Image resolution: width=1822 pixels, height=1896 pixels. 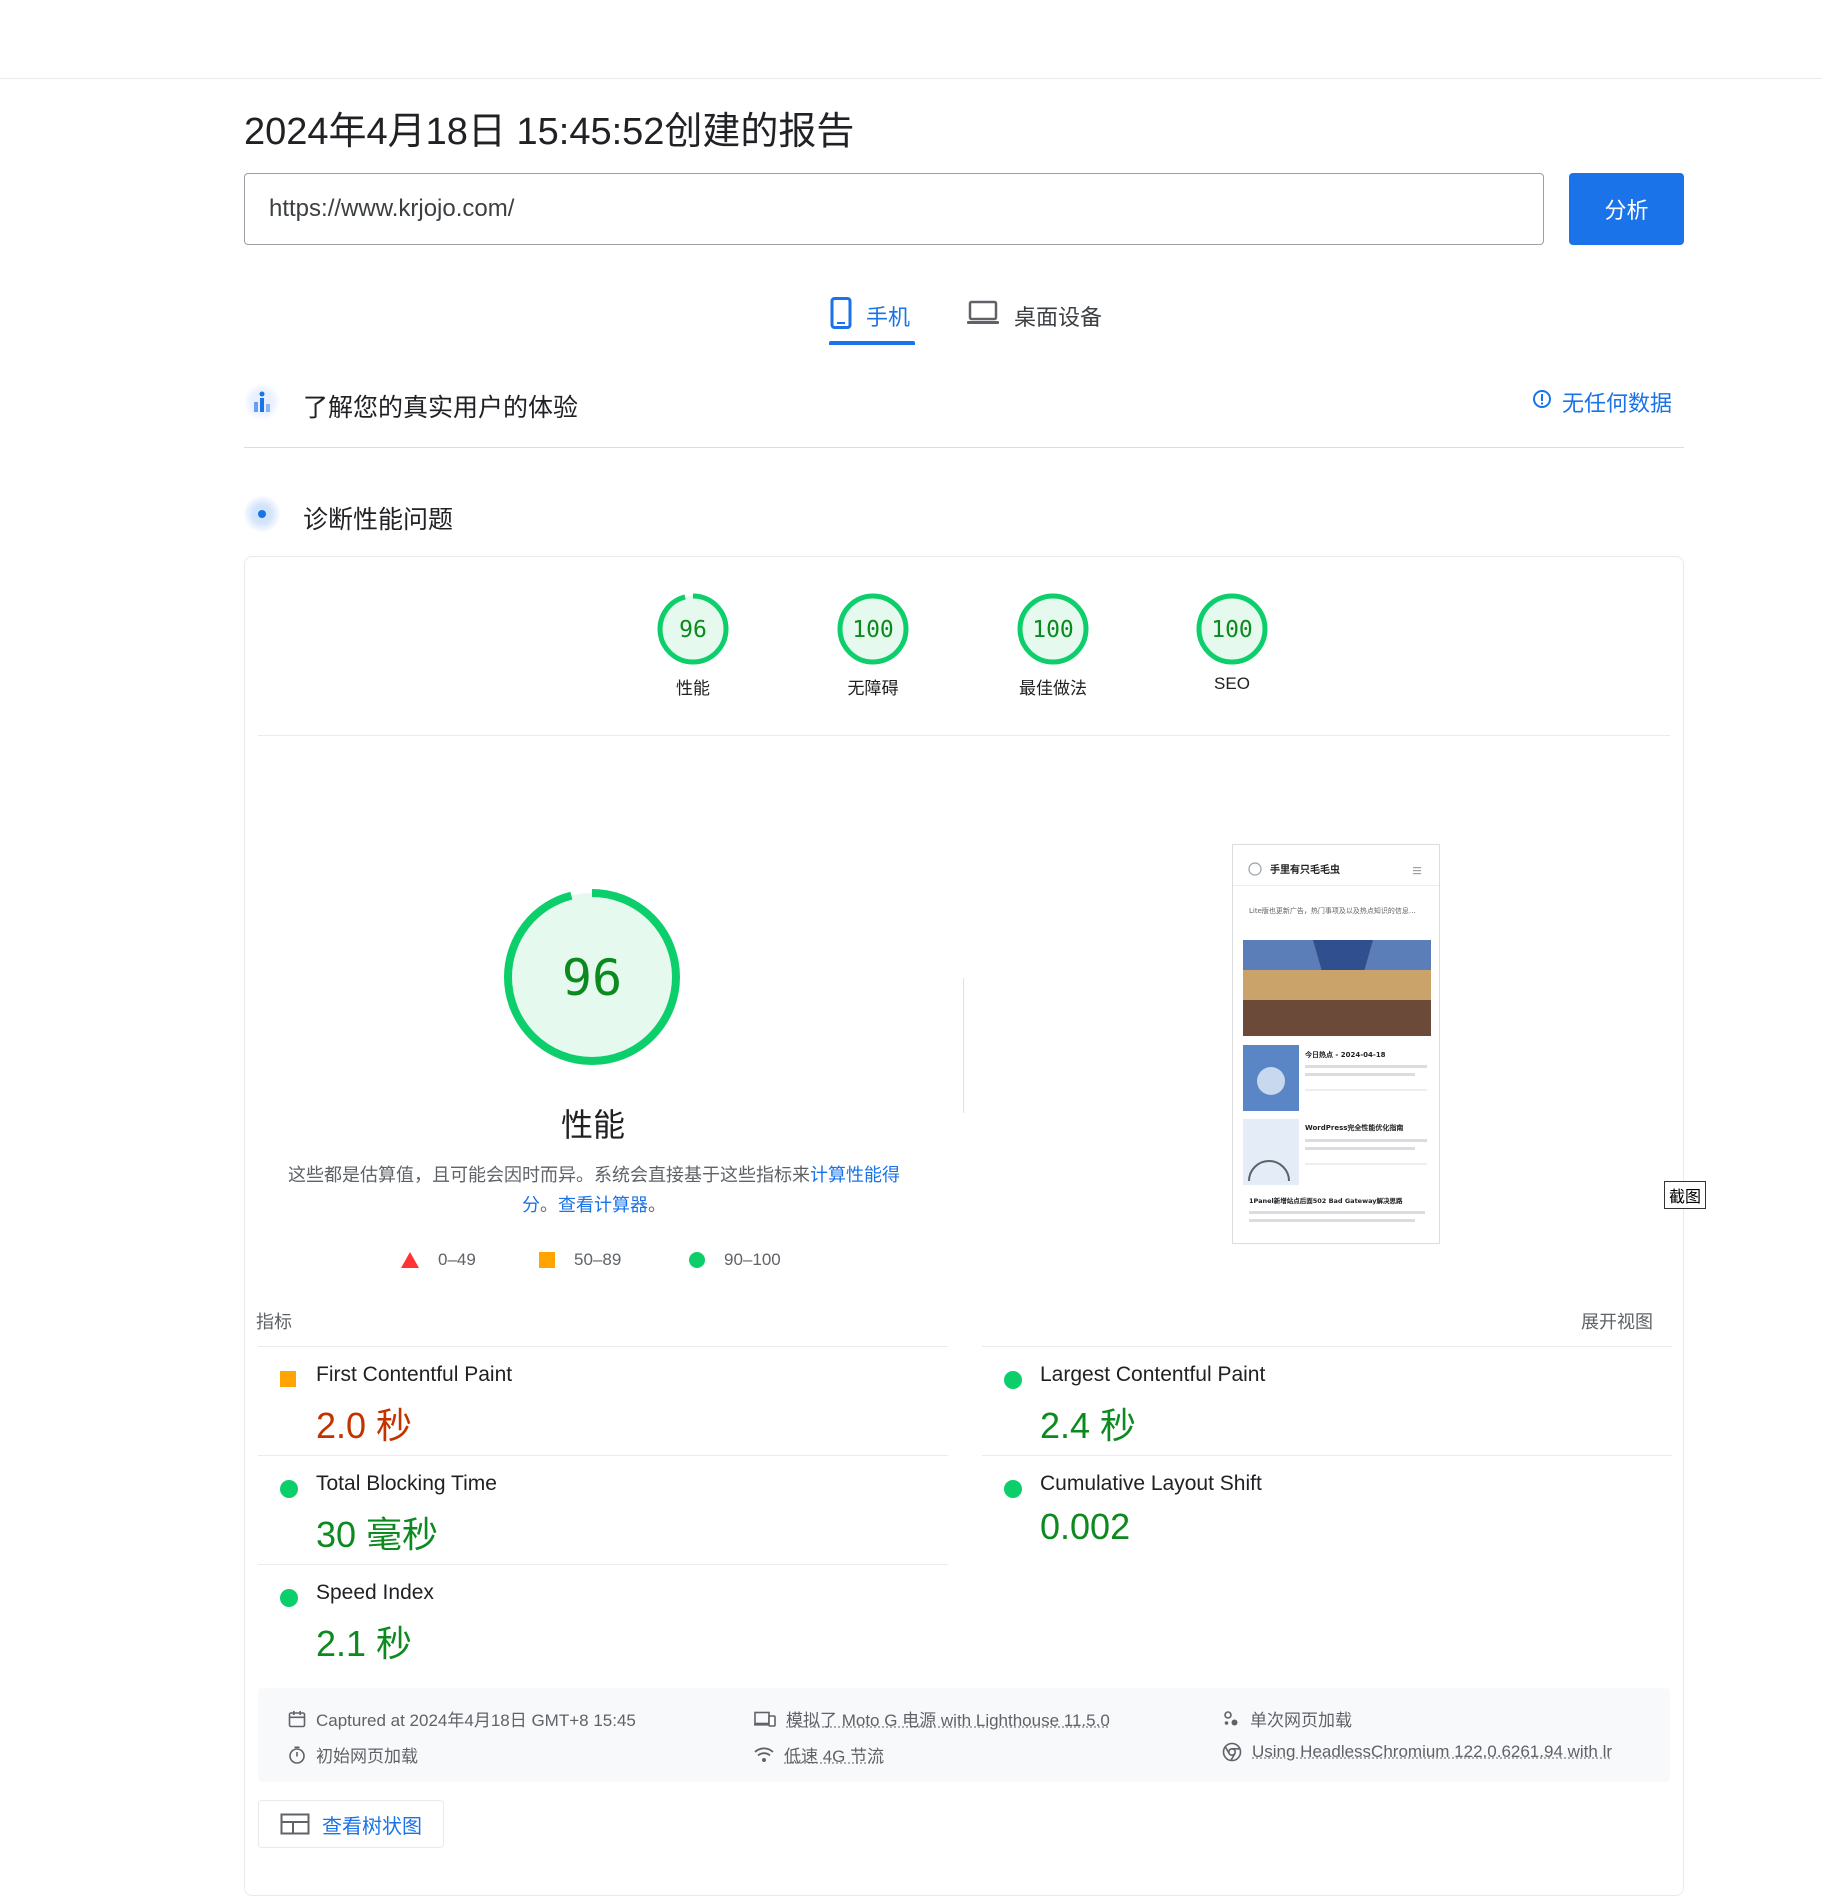 I want to click on category-performance: 96 性能, so click(x=693, y=645).